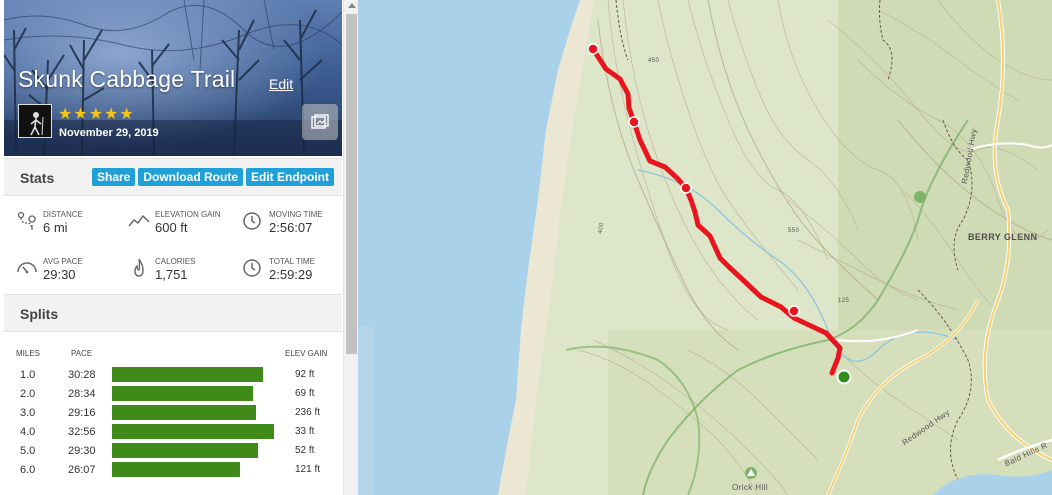 The image size is (1052, 495). I want to click on stats-actions: Share Download Route Edit Endpoint, so click(212, 177).